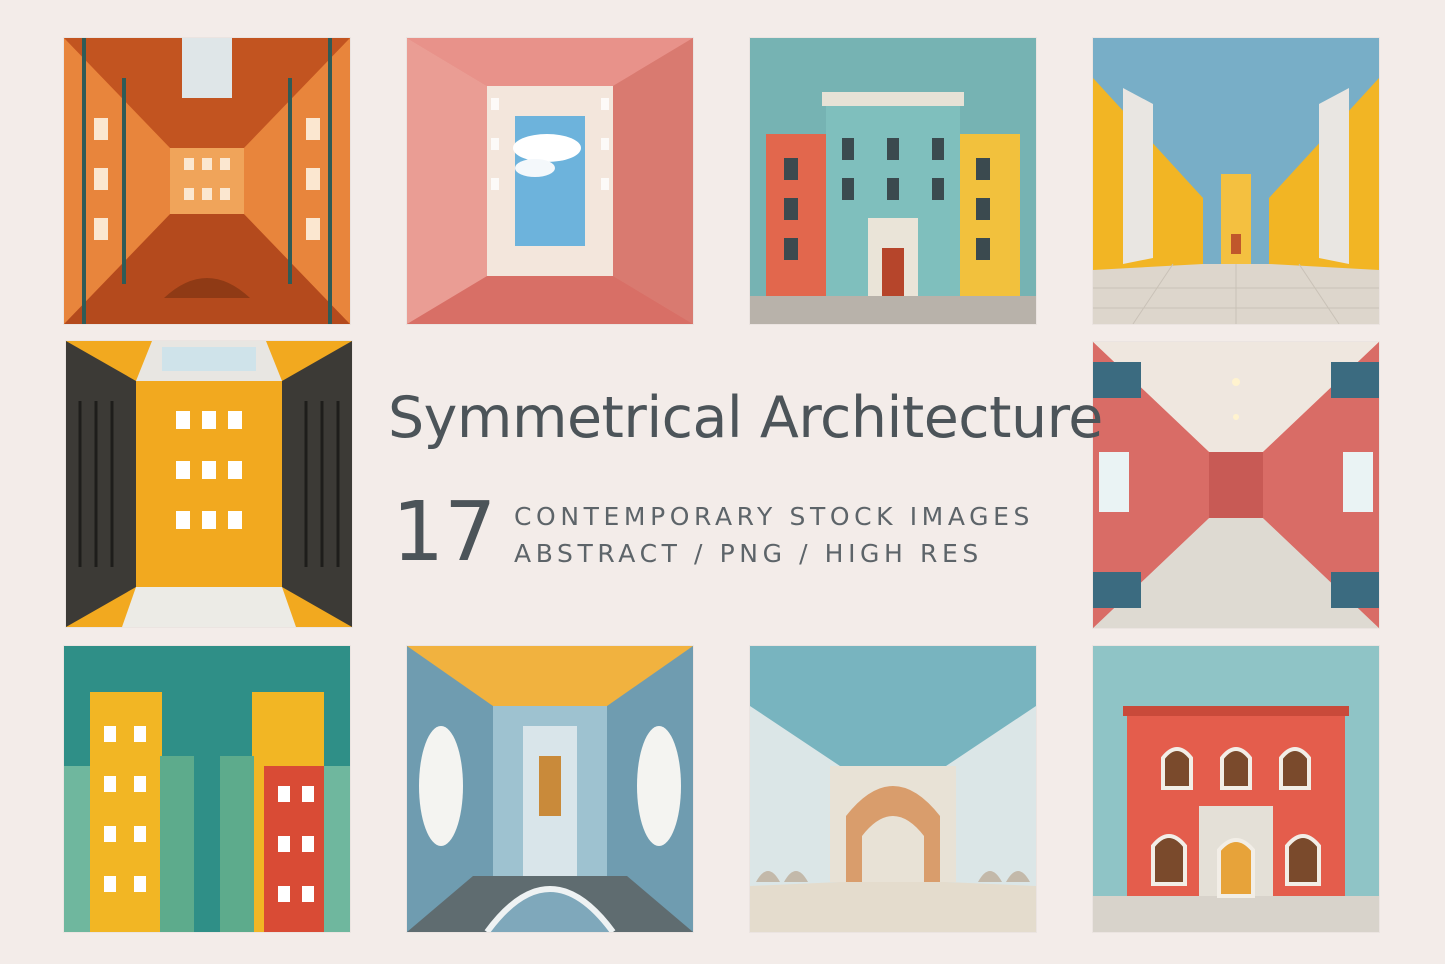 The image size is (1445, 964). I want to click on image-yellow-courtyard-upward, so click(209, 484).